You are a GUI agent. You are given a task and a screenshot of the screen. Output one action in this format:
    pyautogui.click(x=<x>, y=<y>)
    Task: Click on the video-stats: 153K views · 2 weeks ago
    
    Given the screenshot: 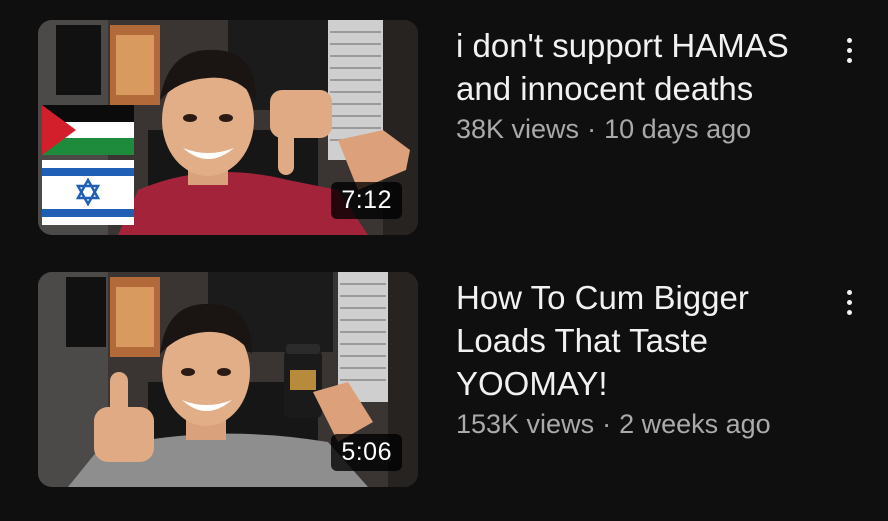 What is the action you would take?
    pyautogui.click(x=641, y=424)
    